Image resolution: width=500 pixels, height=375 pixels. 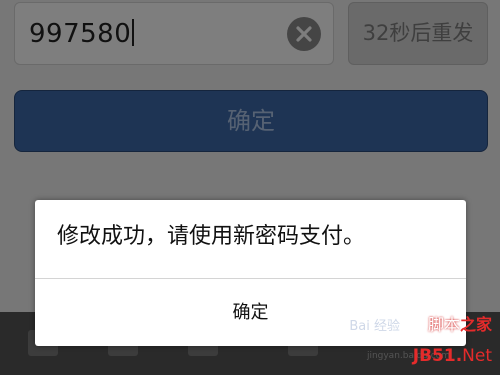 What do you see at coordinates (211, 236) in the screenshot?
I see `dialog-message: 修改成功，请使用新密码支付。` at bounding box center [211, 236].